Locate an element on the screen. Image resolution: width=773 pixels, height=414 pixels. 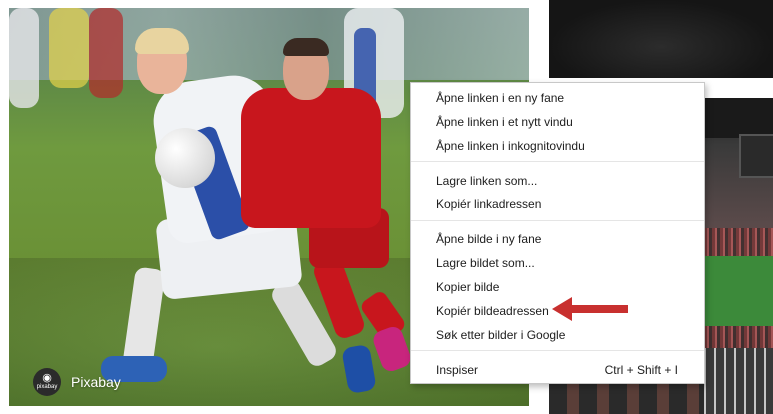
soccer-ball is located at coordinates (185, 158).